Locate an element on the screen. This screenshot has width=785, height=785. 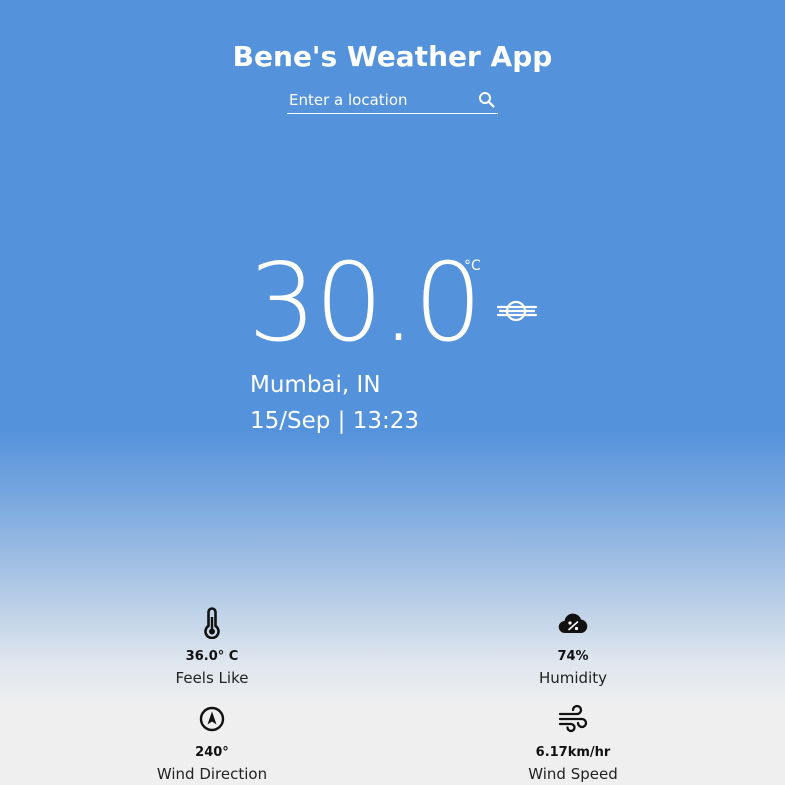
haze-icon is located at coordinates (517, 311).